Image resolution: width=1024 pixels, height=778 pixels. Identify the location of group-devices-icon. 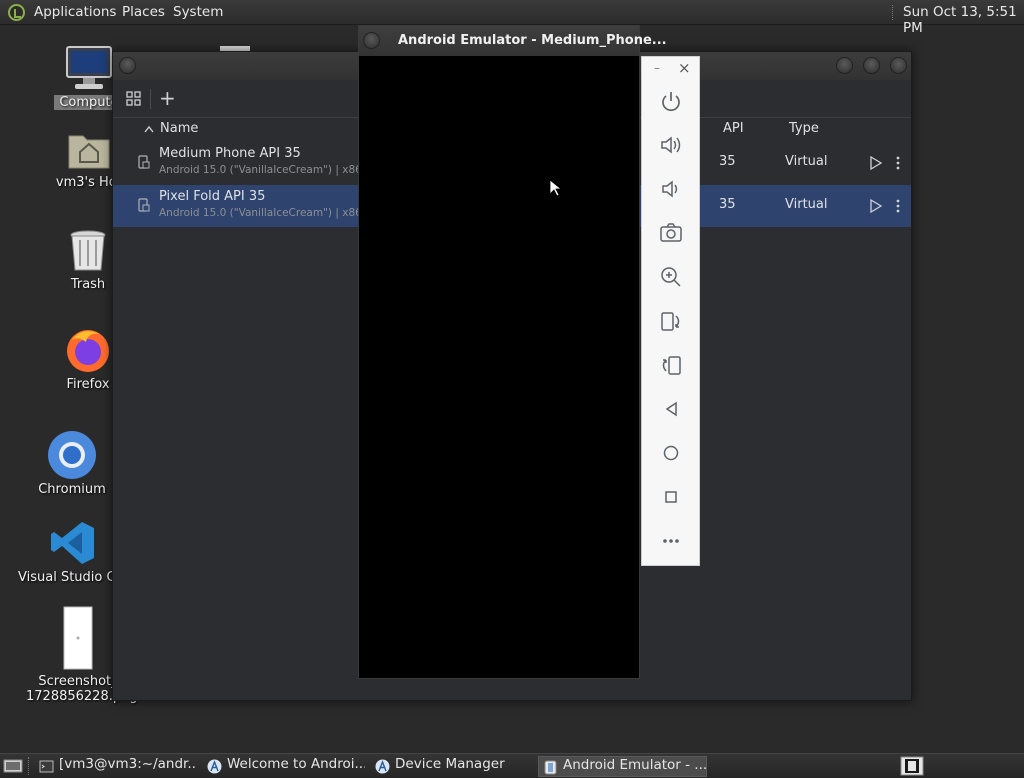
(134, 99).